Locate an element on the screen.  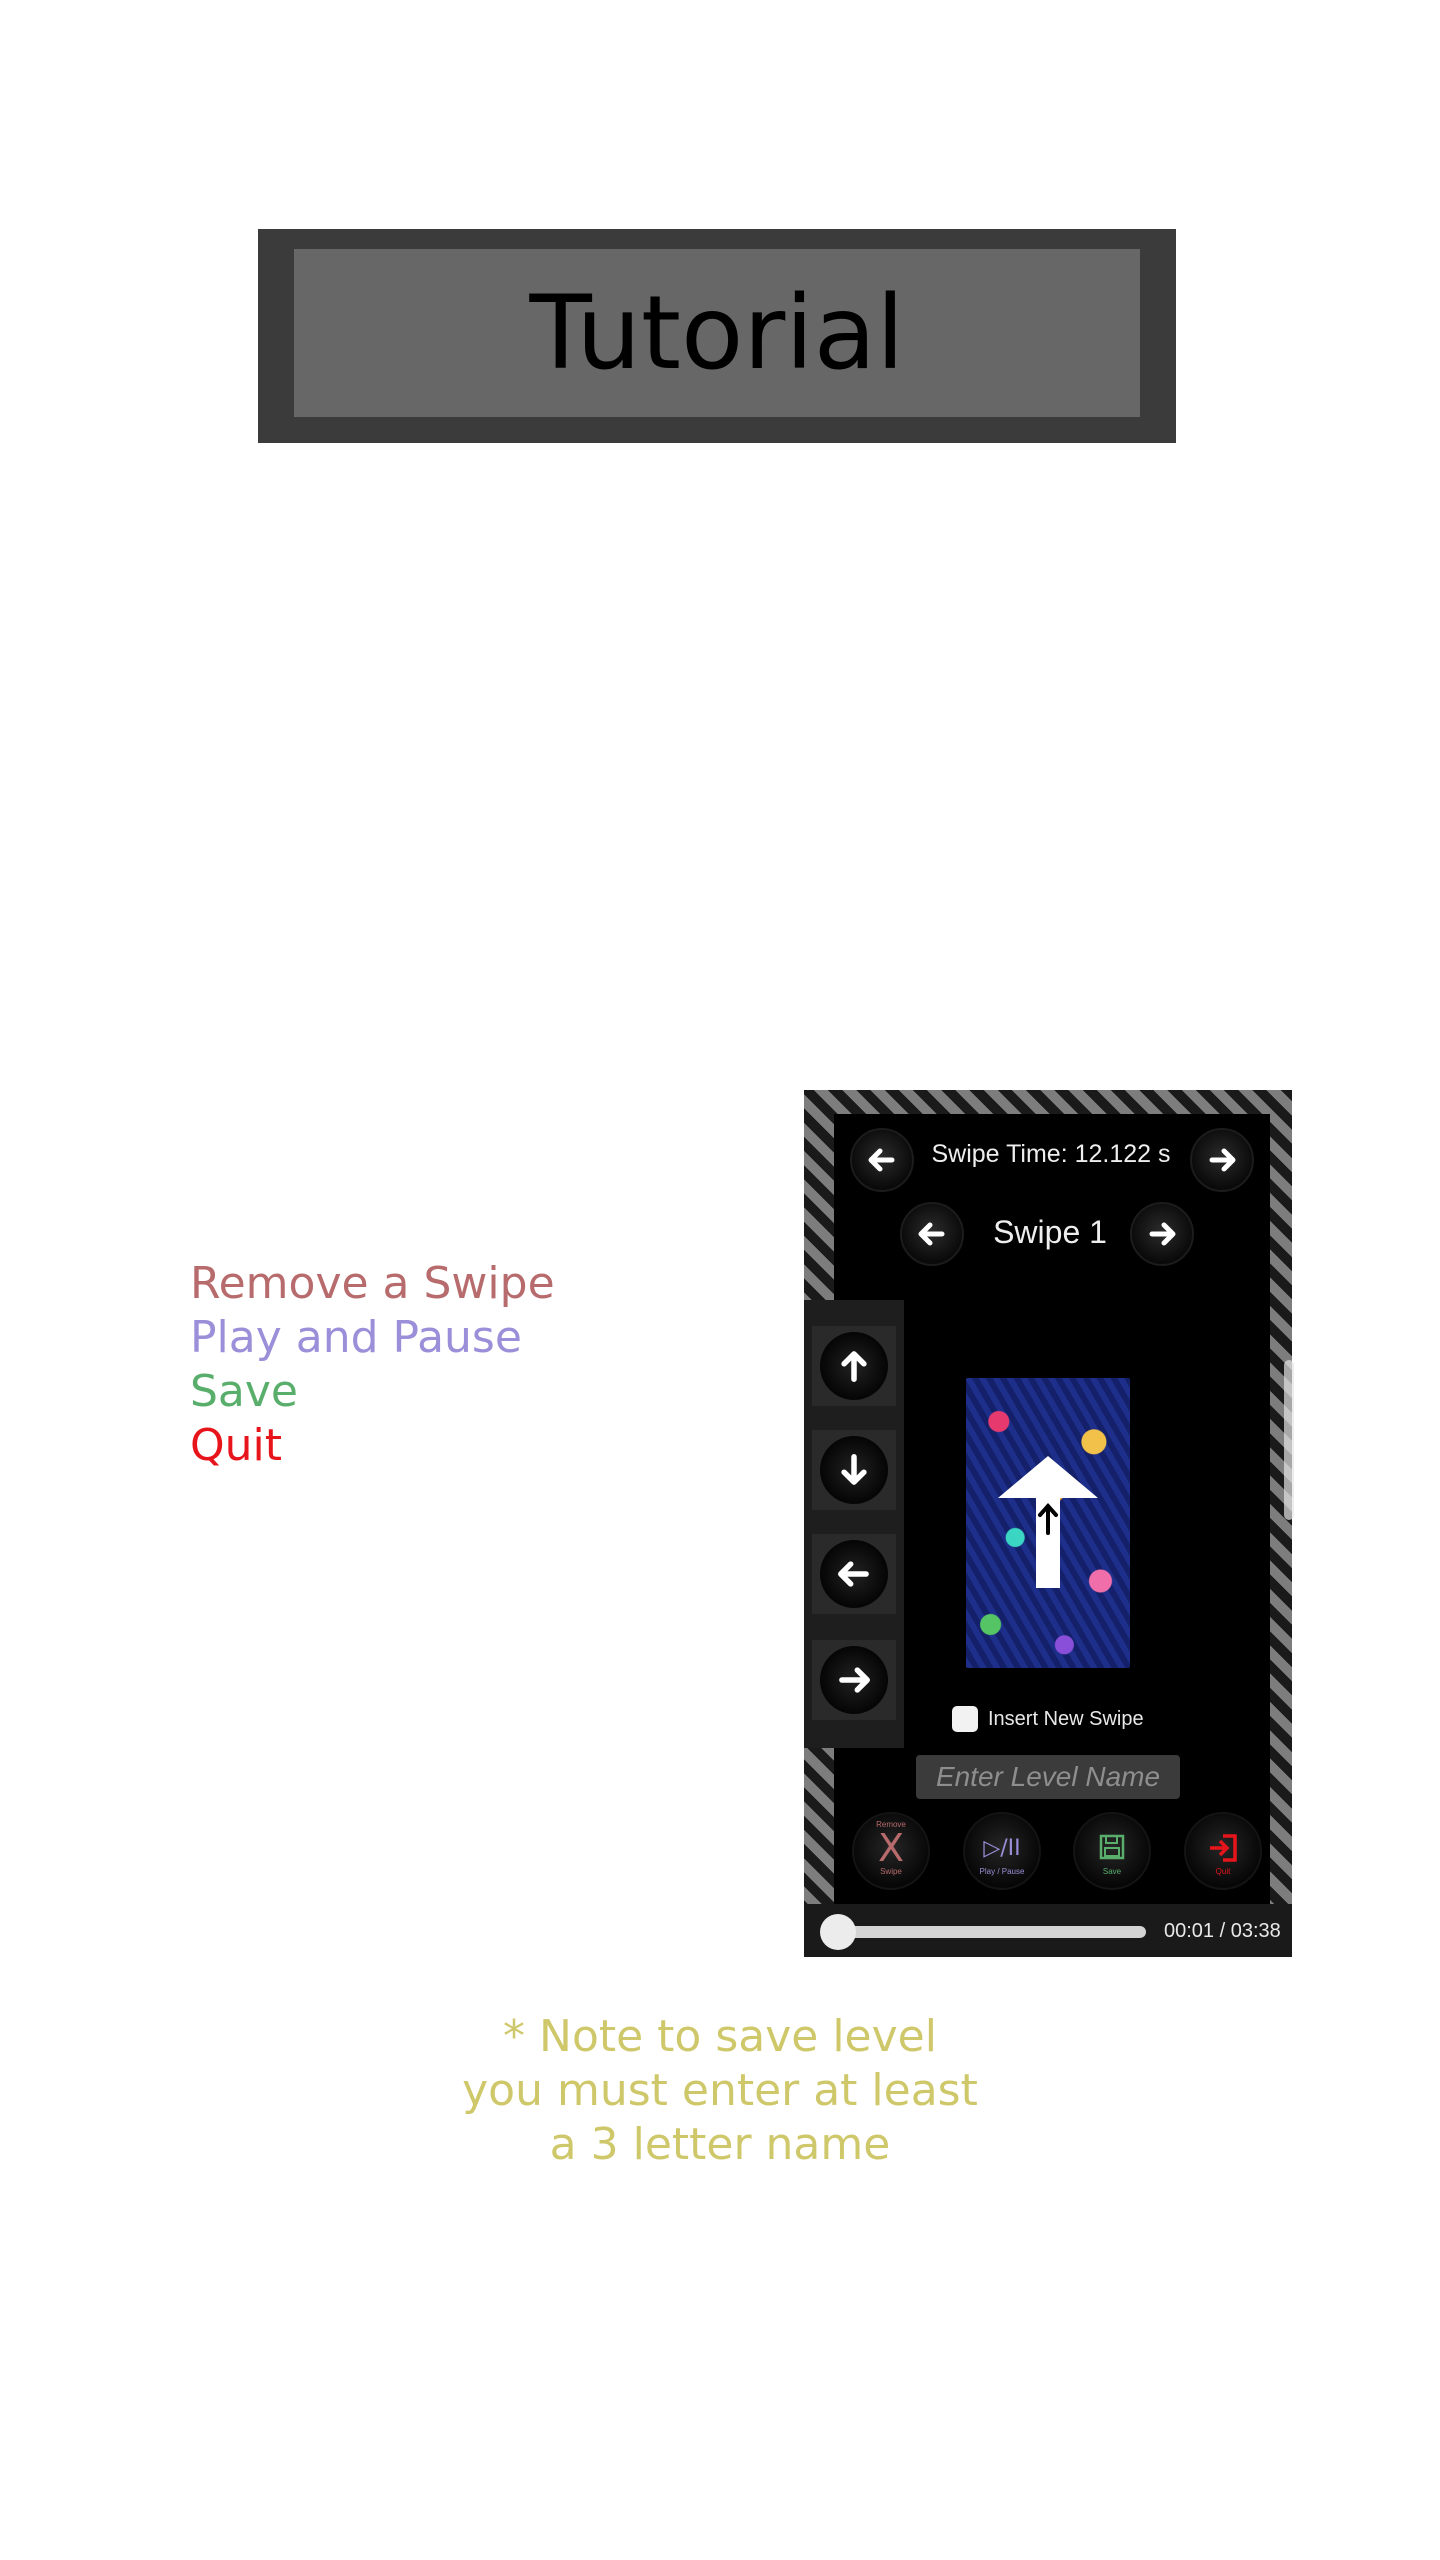
legend-play-pause: Play and Pause is located at coordinates (356, 1337).